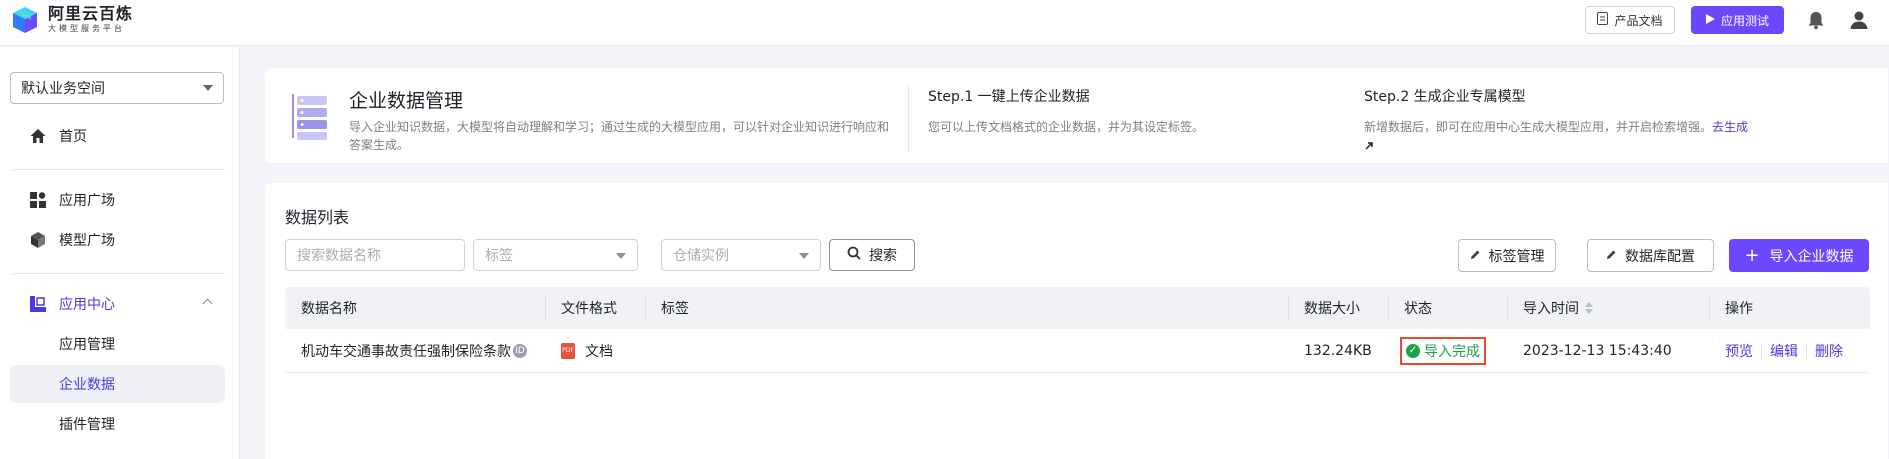  I want to click on tag-select-placeholder: 标签, so click(499, 256).